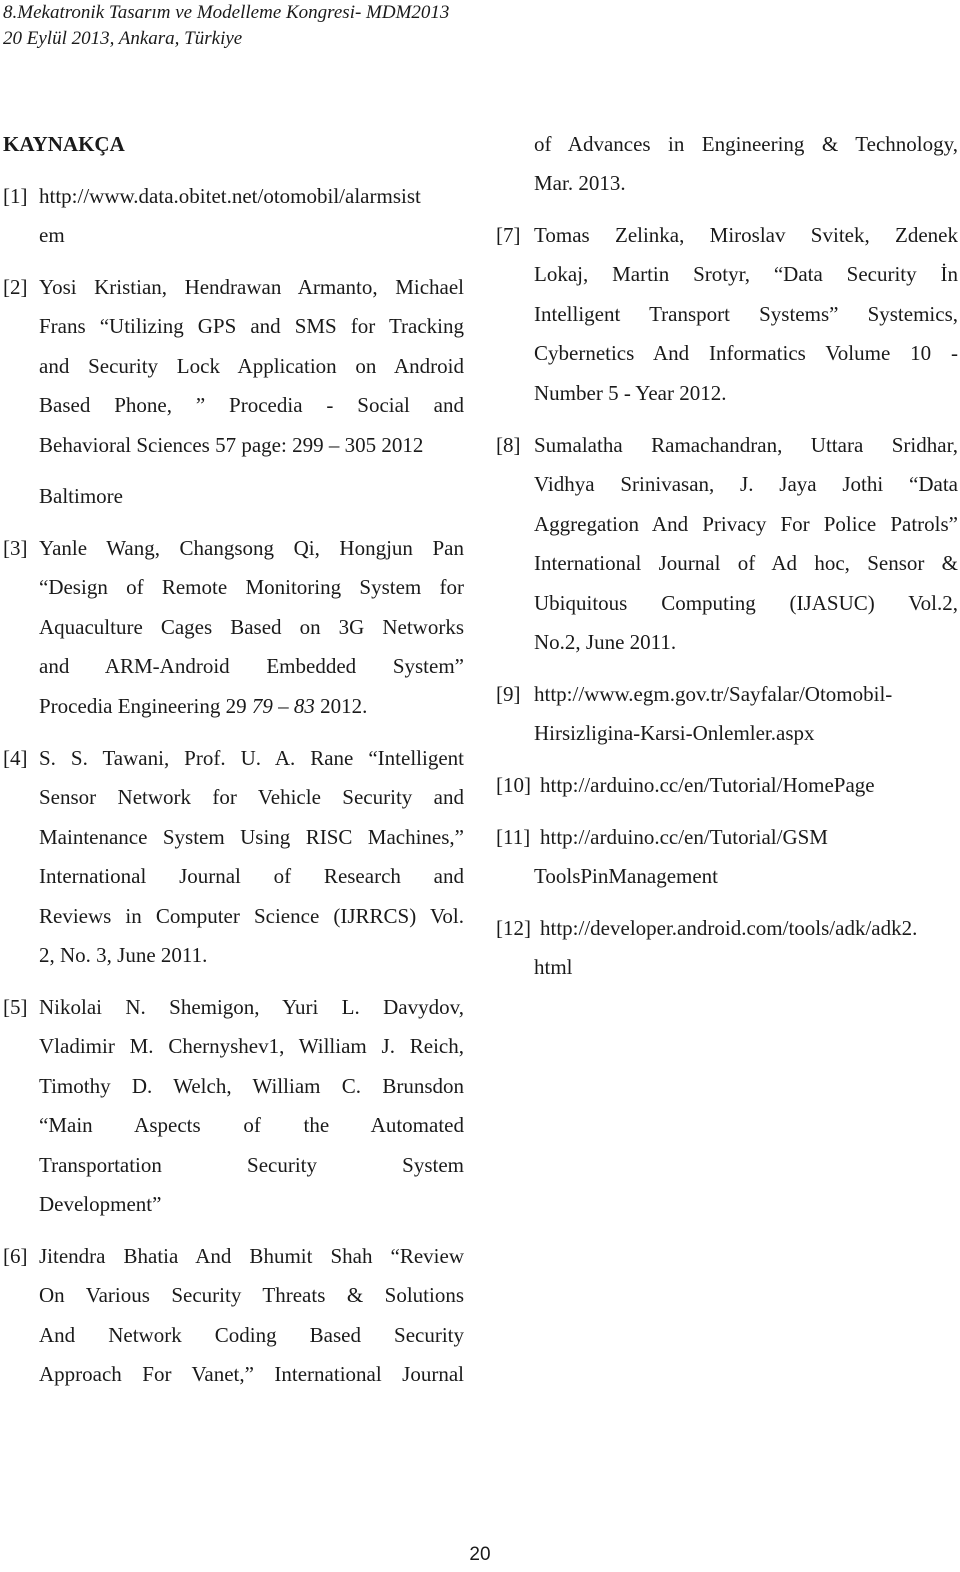  I want to click on reference-number: [1], so click(15, 196).